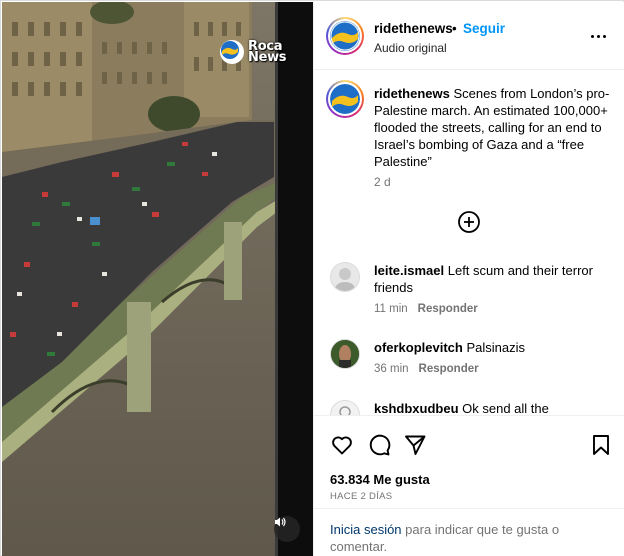 The image size is (624, 556). I want to click on send-icon, so click(415, 445).